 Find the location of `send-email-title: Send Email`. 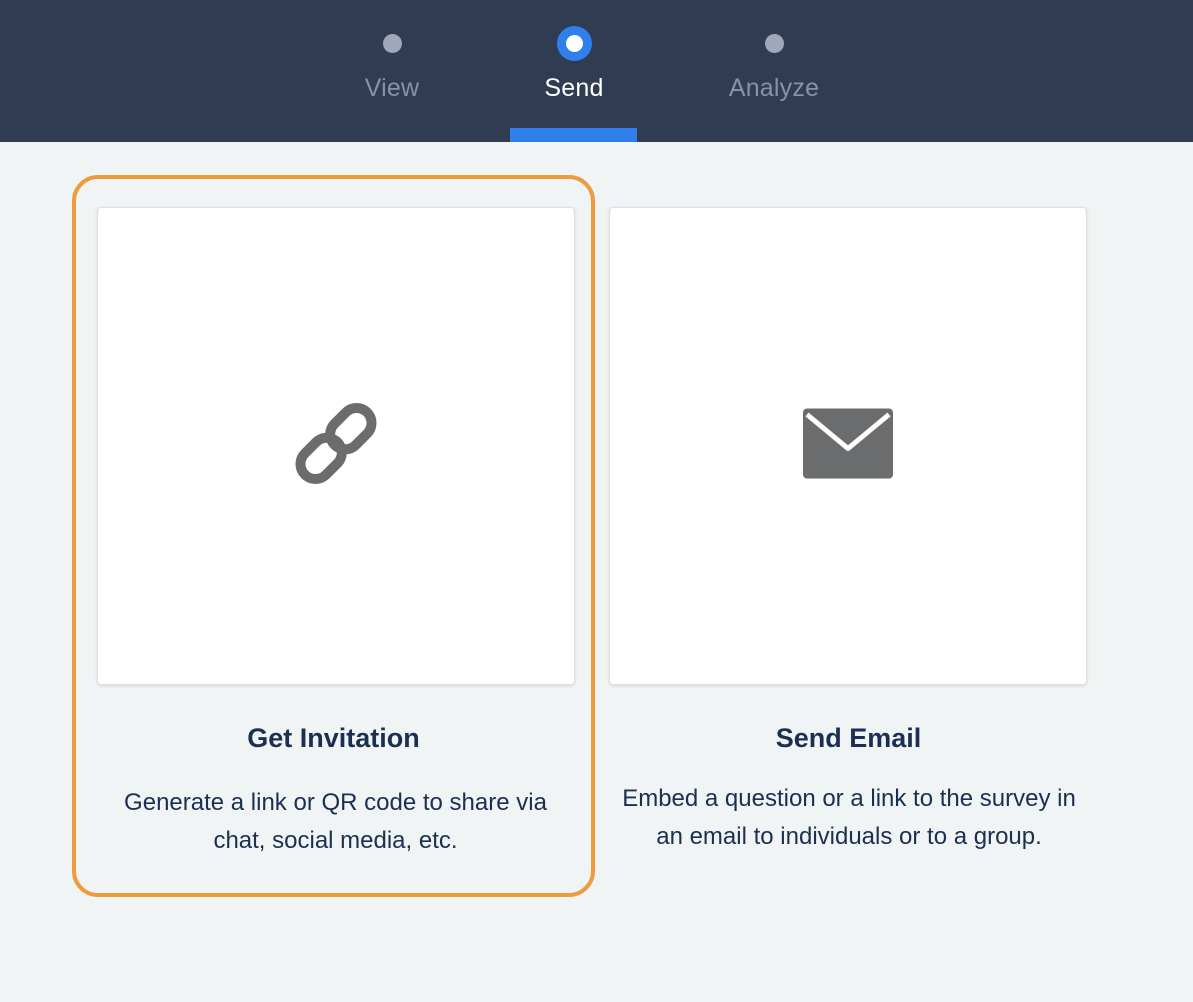

send-email-title: Send Email is located at coordinates (848, 738).